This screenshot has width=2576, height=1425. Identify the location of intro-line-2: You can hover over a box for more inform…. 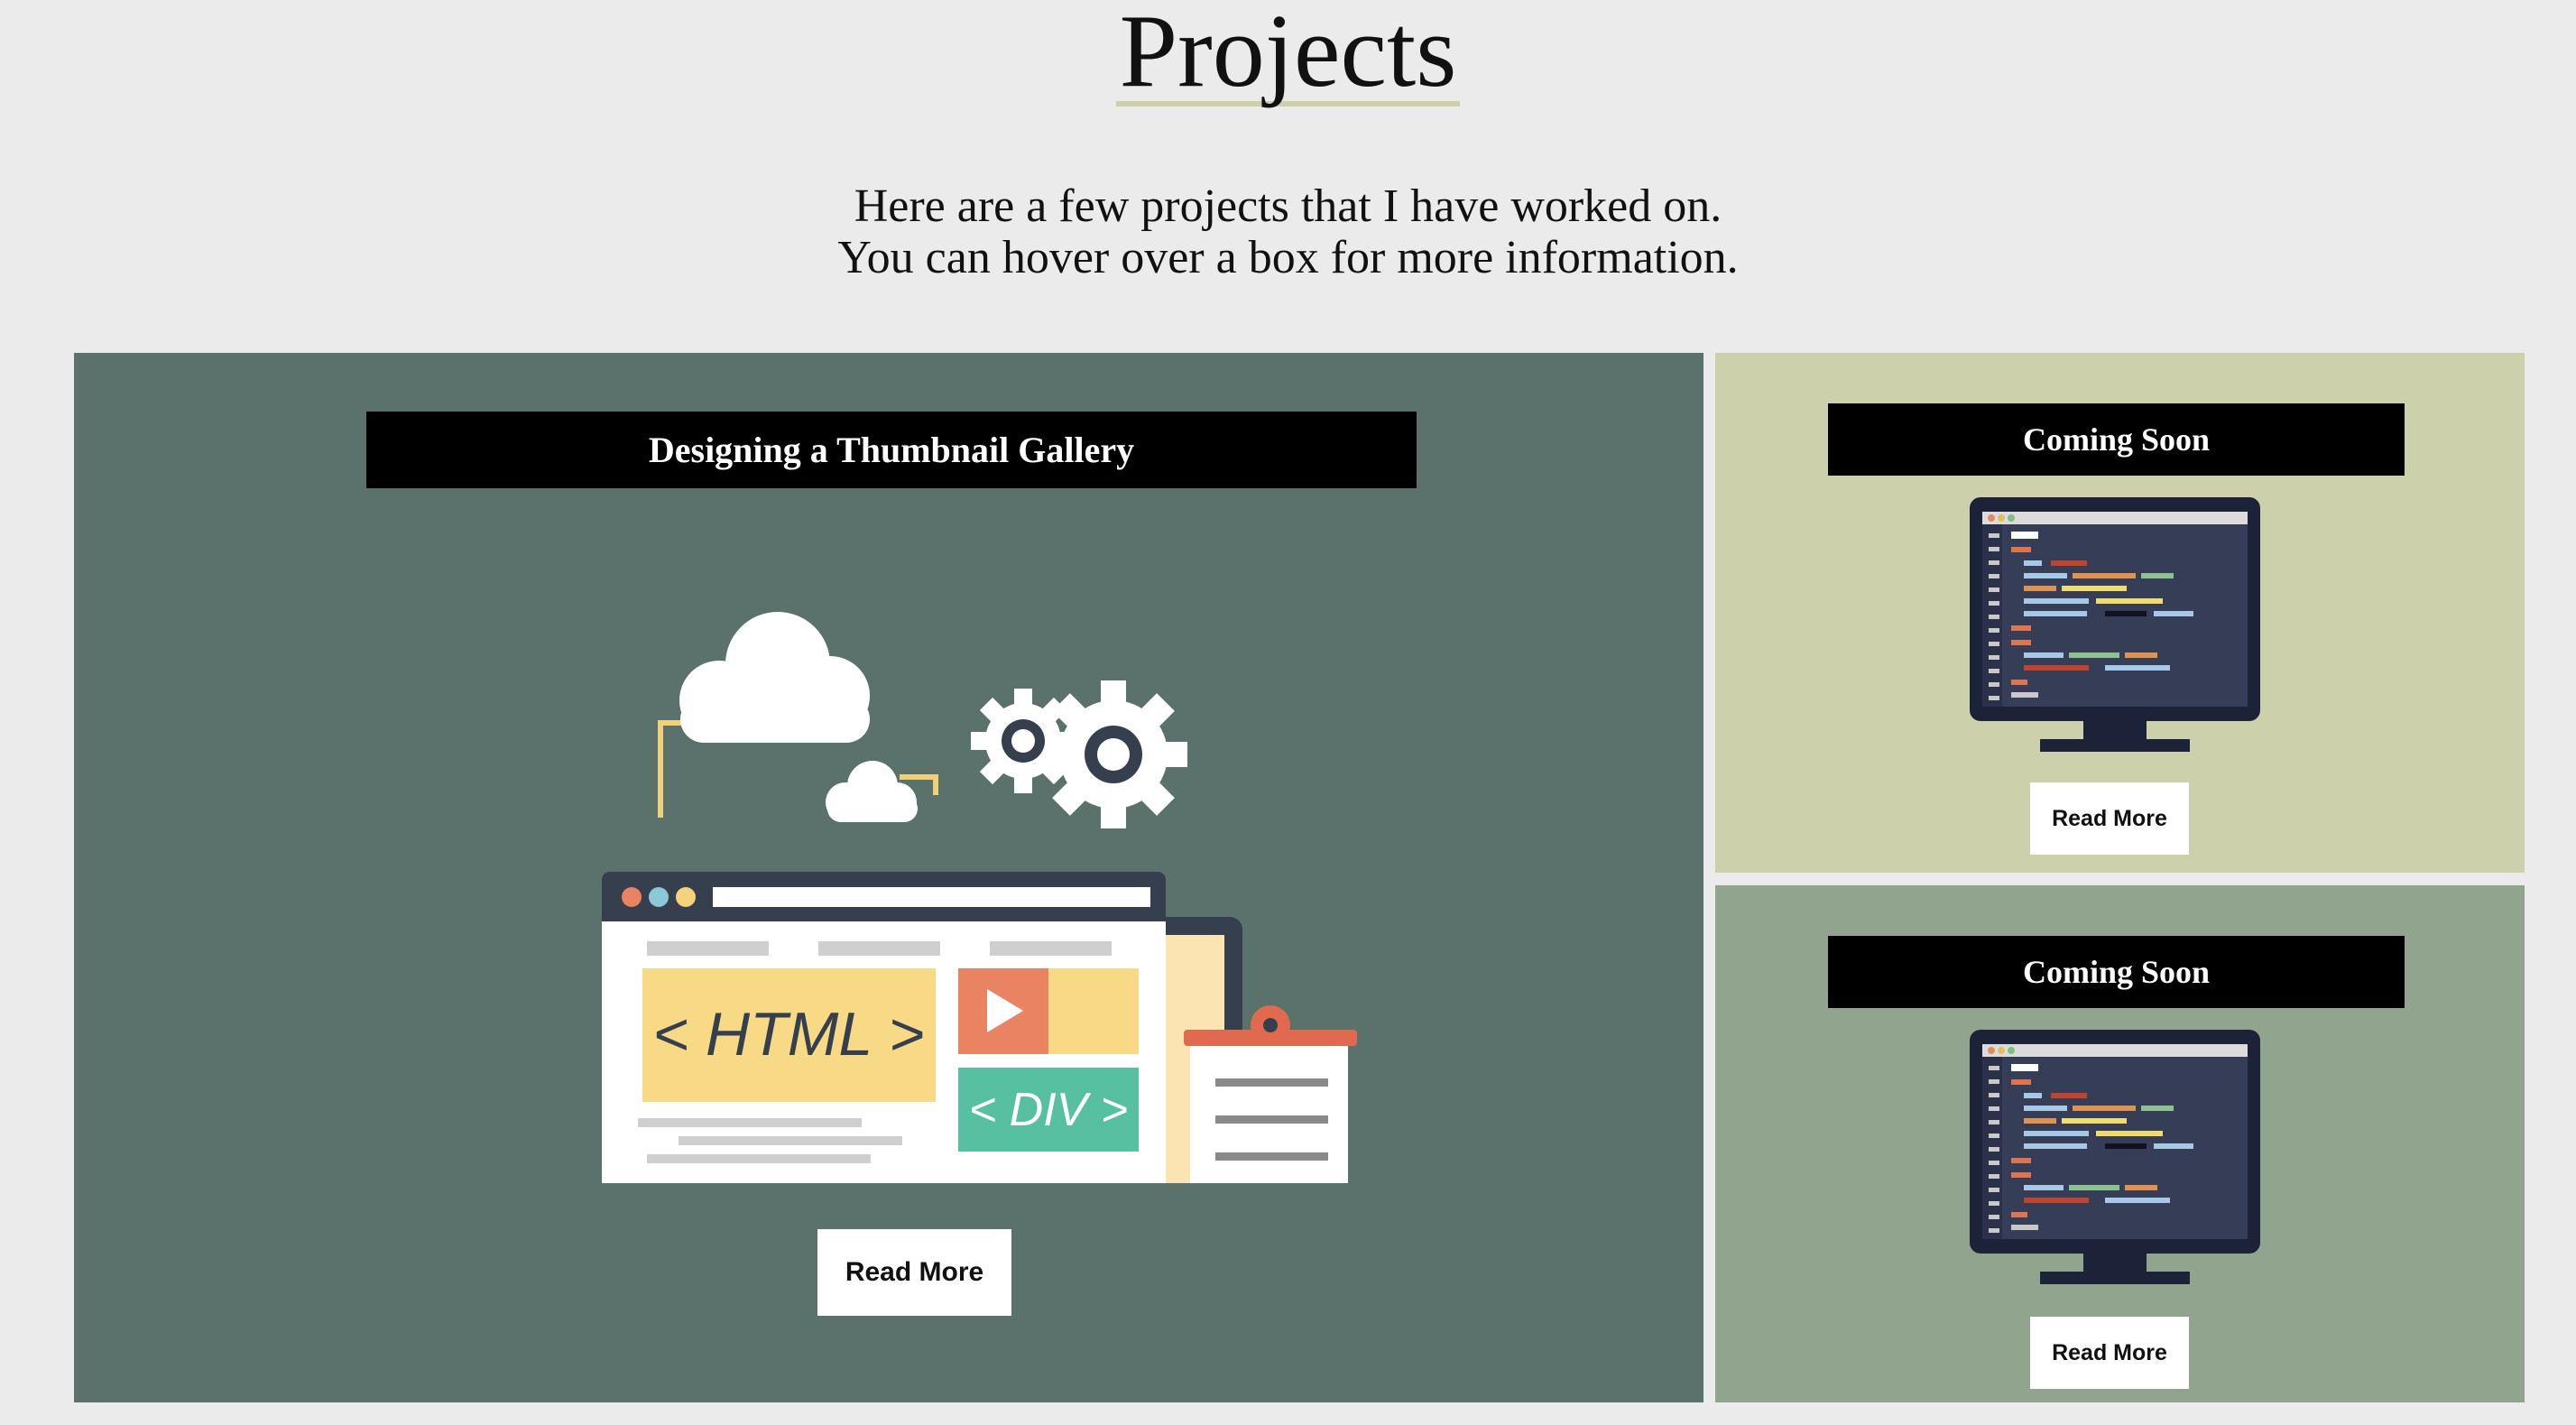
(1288, 257).